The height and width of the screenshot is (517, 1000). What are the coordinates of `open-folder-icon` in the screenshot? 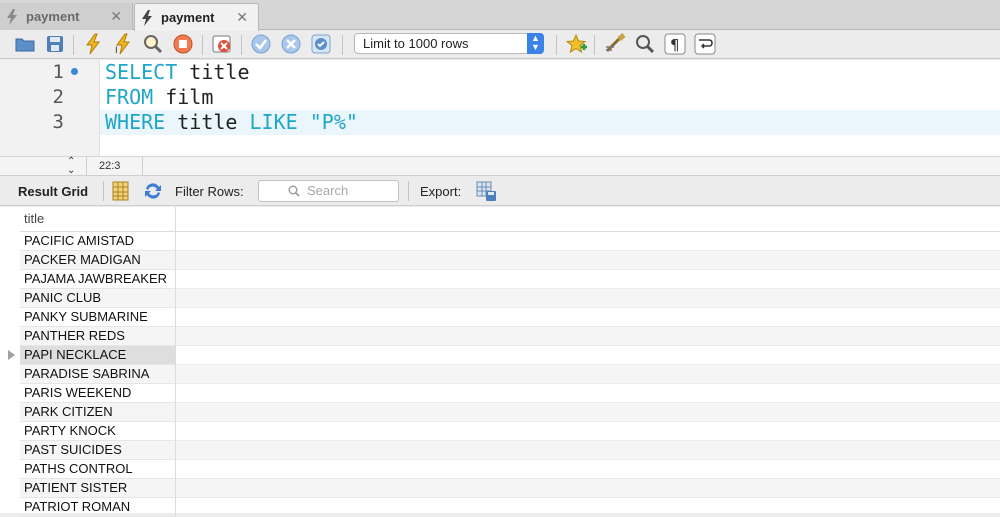 It's located at (25, 44).